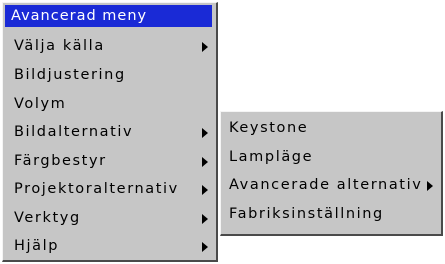 This screenshot has height=264, width=445. What do you see at coordinates (40, 104) in the screenshot?
I see `menu-item-label: Volym` at bounding box center [40, 104].